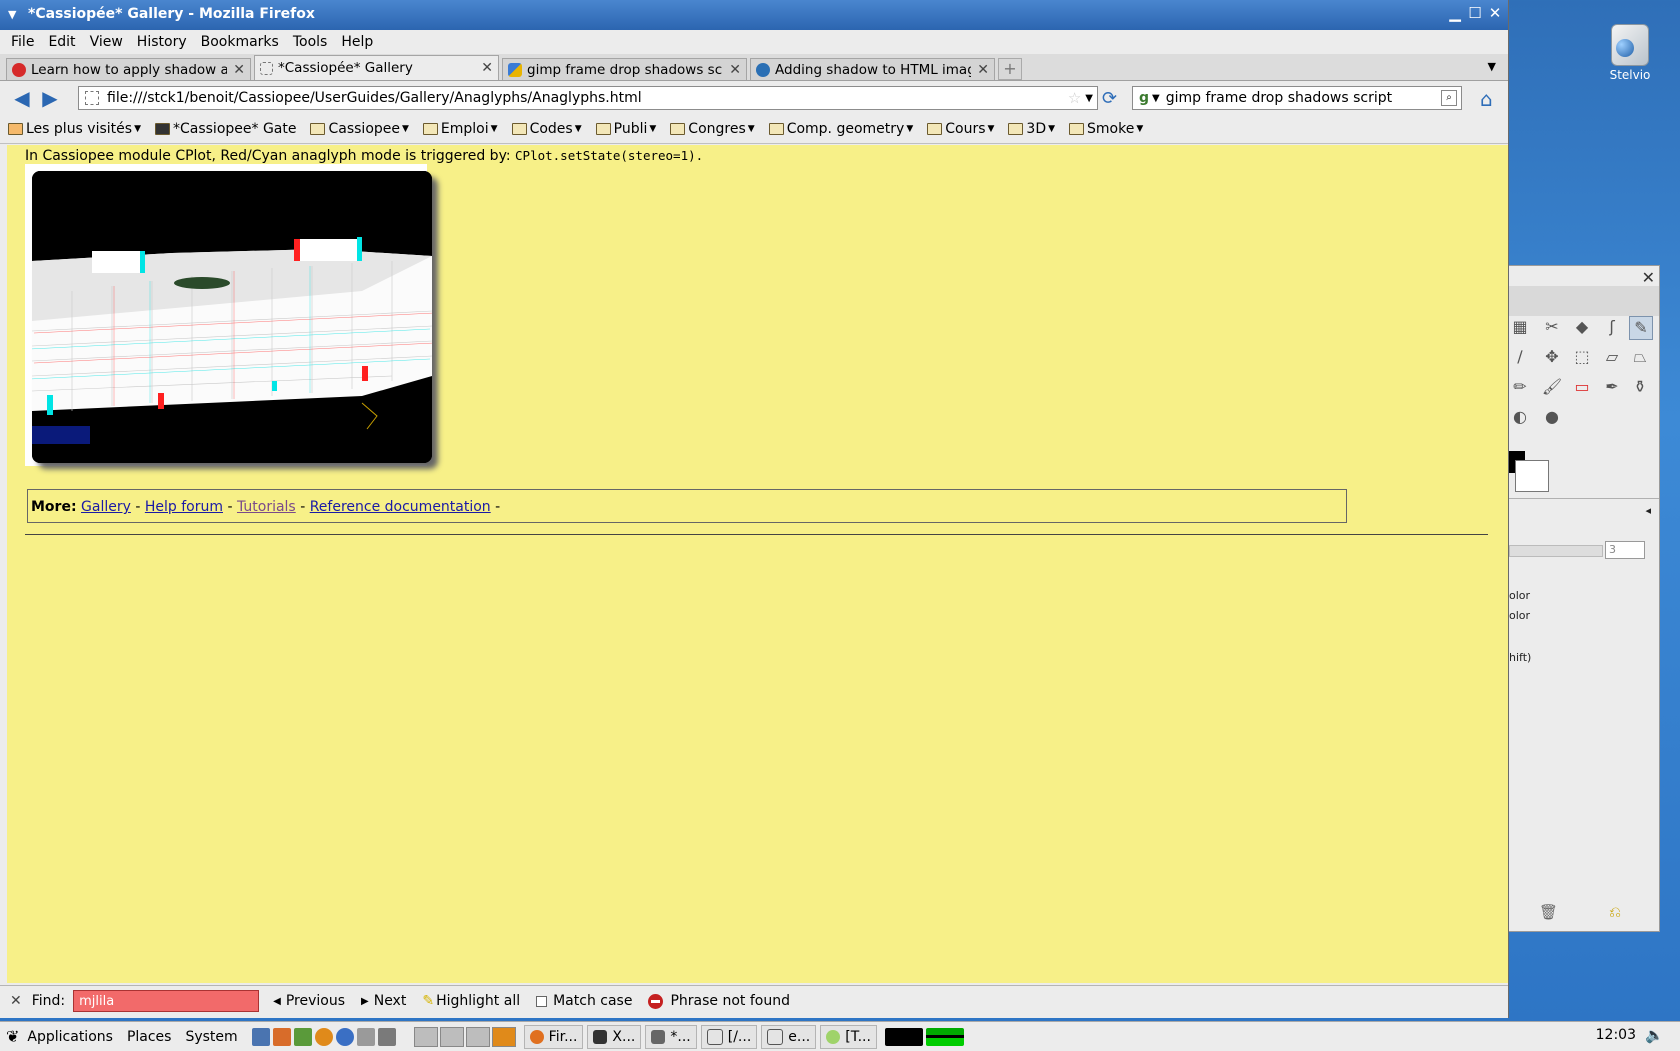 The width and height of the screenshot is (1680, 1051). What do you see at coordinates (1475, 13) in the screenshot?
I see `maximize-icon: ☐` at bounding box center [1475, 13].